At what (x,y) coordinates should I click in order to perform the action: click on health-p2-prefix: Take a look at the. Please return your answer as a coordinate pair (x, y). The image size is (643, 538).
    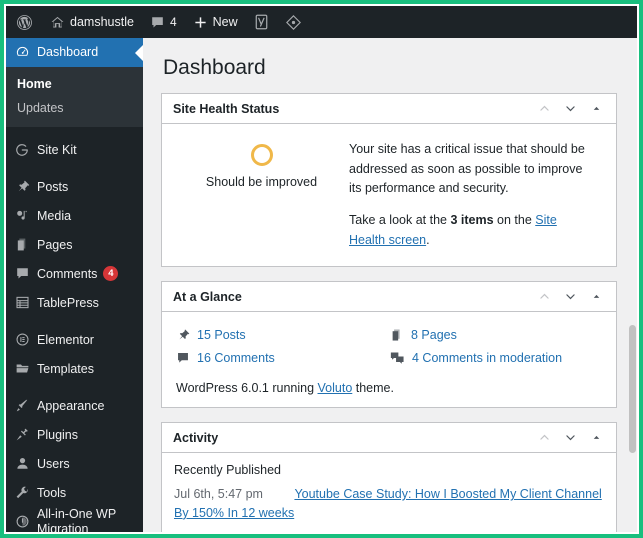
    Looking at the image, I should click on (400, 220).